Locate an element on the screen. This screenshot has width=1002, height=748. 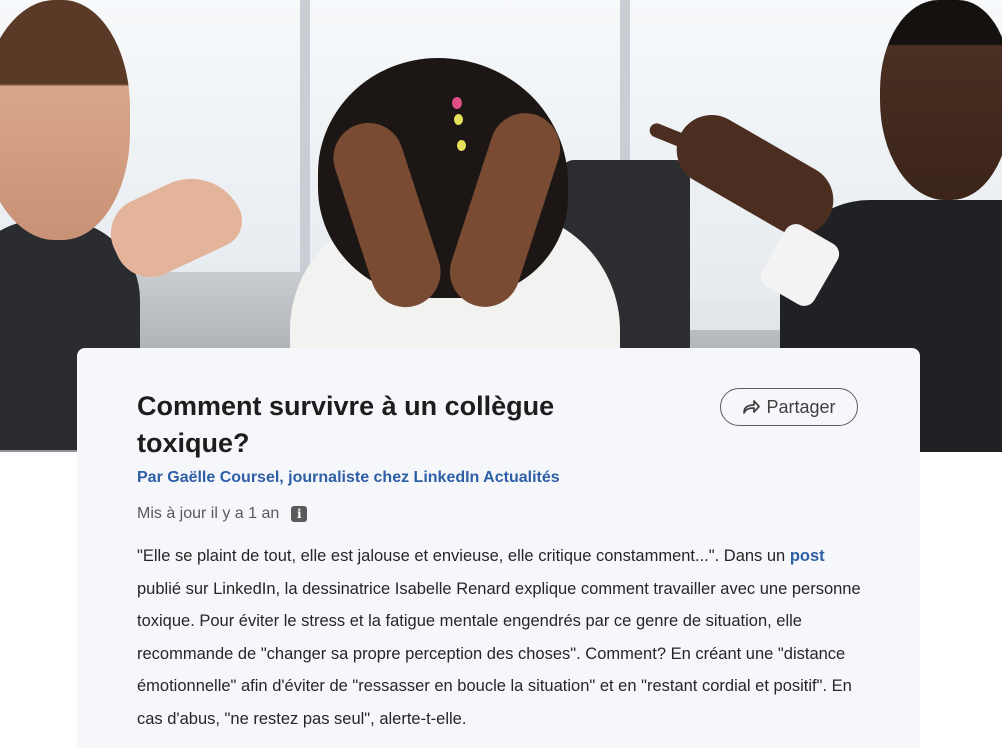
updated-text: Mis à jour il y a 1 an is located at coordinates (208, 513).